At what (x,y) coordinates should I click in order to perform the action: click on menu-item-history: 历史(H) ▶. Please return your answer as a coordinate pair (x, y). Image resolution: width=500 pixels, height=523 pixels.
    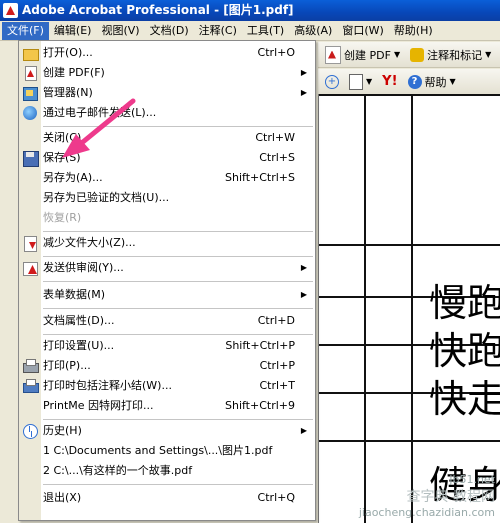
    Looking at the image, I should click on (167, 431).